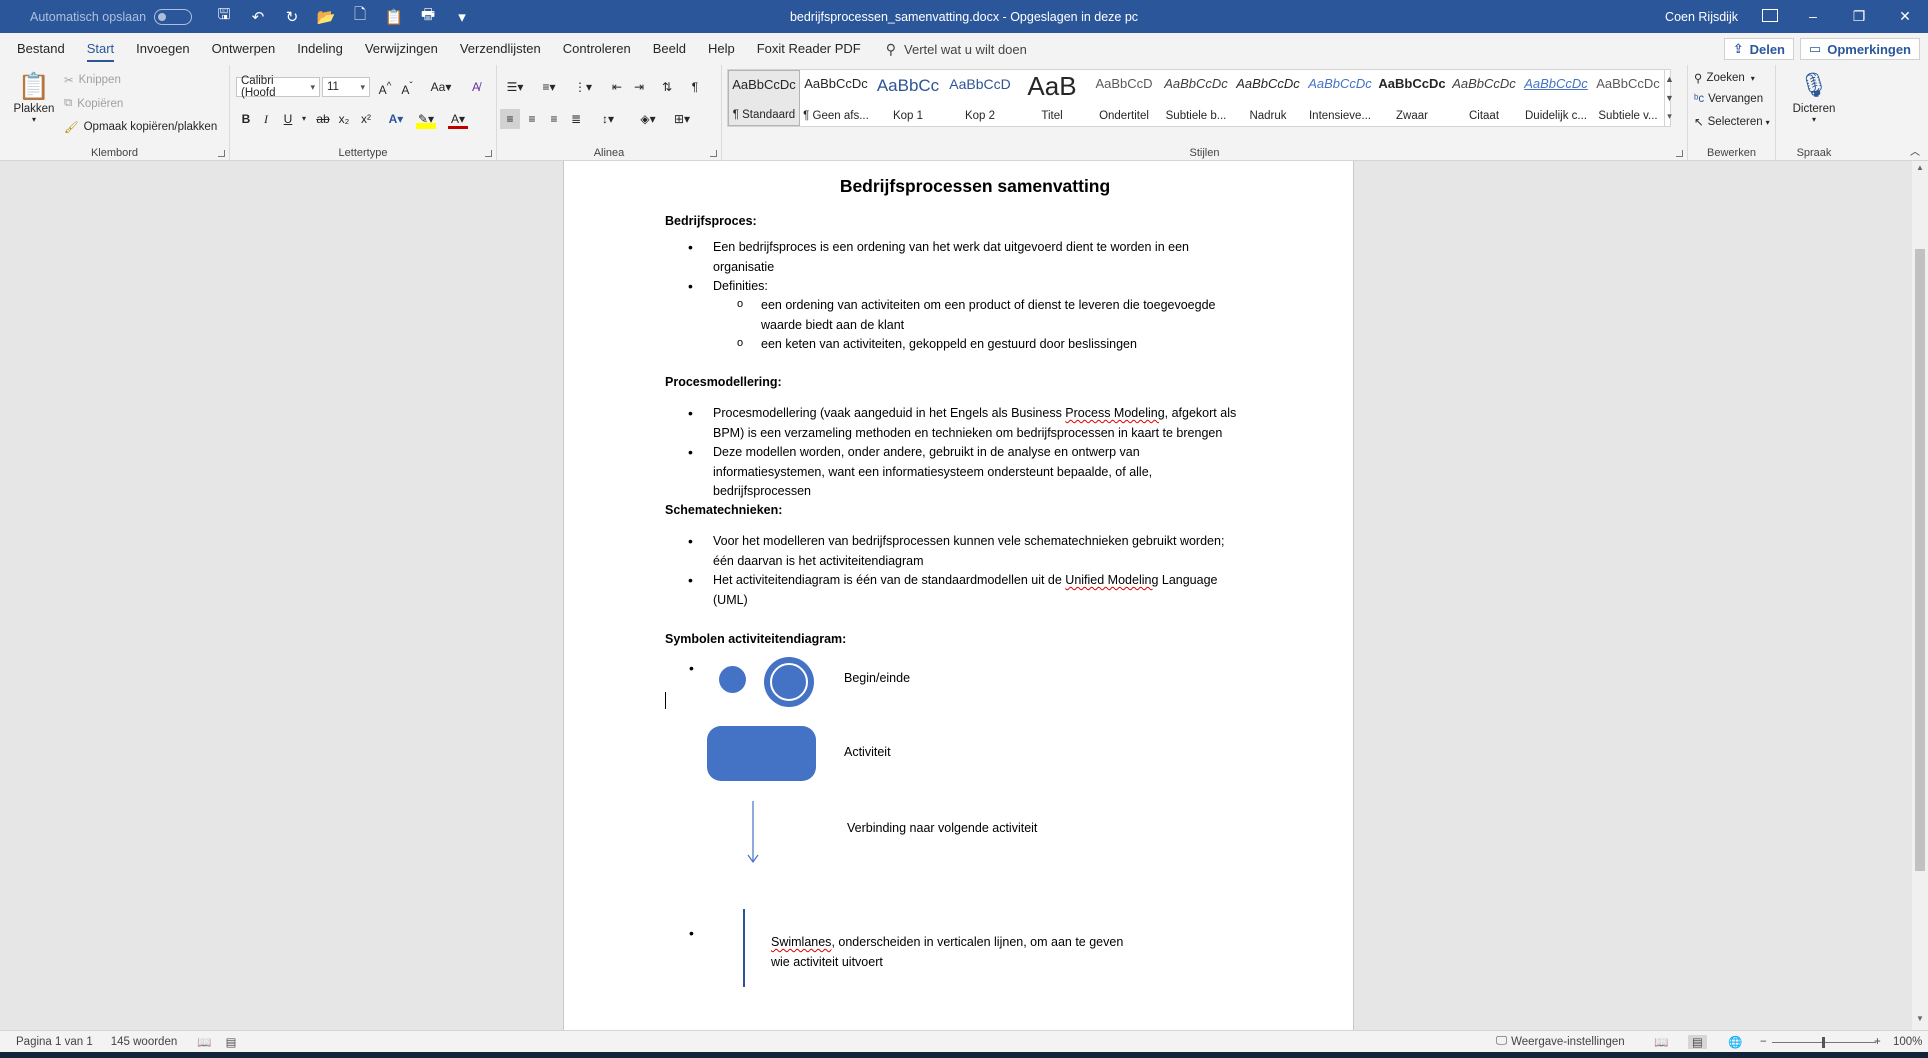 Image resolution: width=1928 pixels, height=1058 pixels. What do you see at coordinates (366, 119) in the screenshot?
I see `superscript-icon: x²` at bounding box center [366, 119].